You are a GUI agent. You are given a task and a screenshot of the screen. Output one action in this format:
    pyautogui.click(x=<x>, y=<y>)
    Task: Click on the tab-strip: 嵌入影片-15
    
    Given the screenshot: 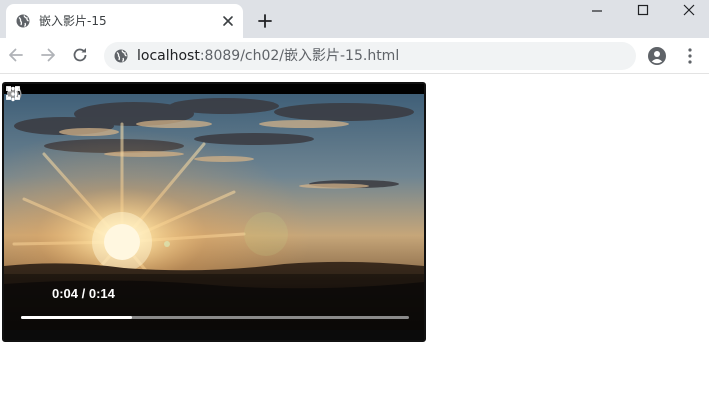 What is the action you would take?
    pyautogui.click(x=354, y=19)
    